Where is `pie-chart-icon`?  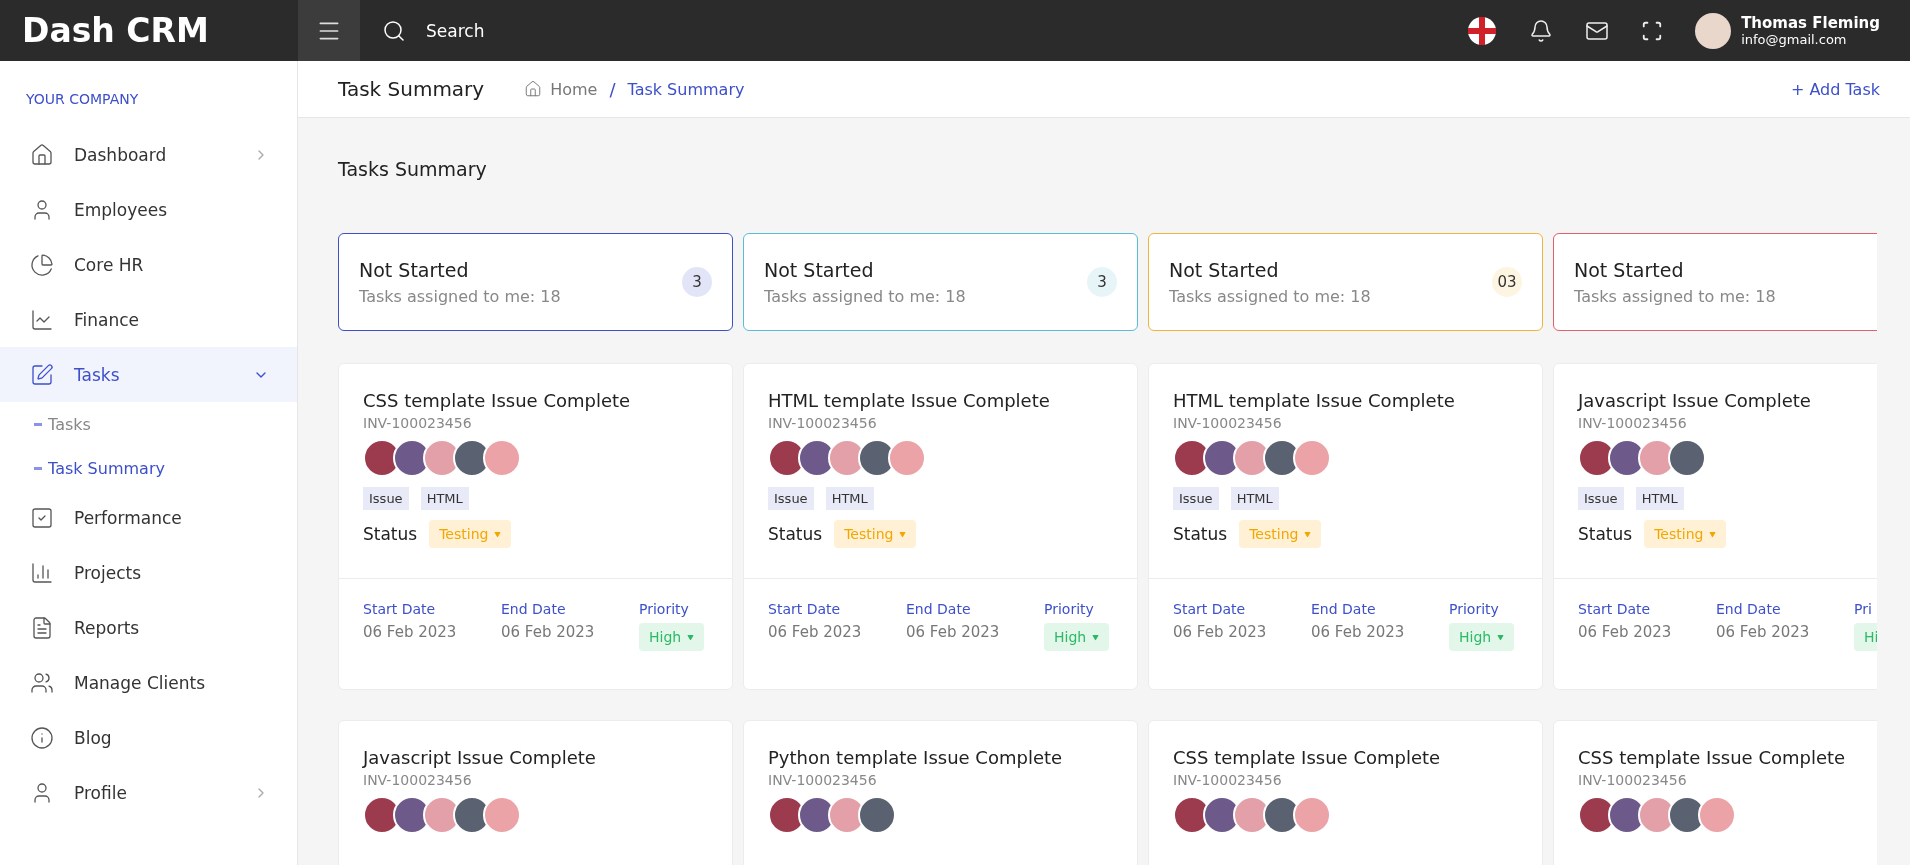
pie-chart-icon is located at coordinates (42, 264).